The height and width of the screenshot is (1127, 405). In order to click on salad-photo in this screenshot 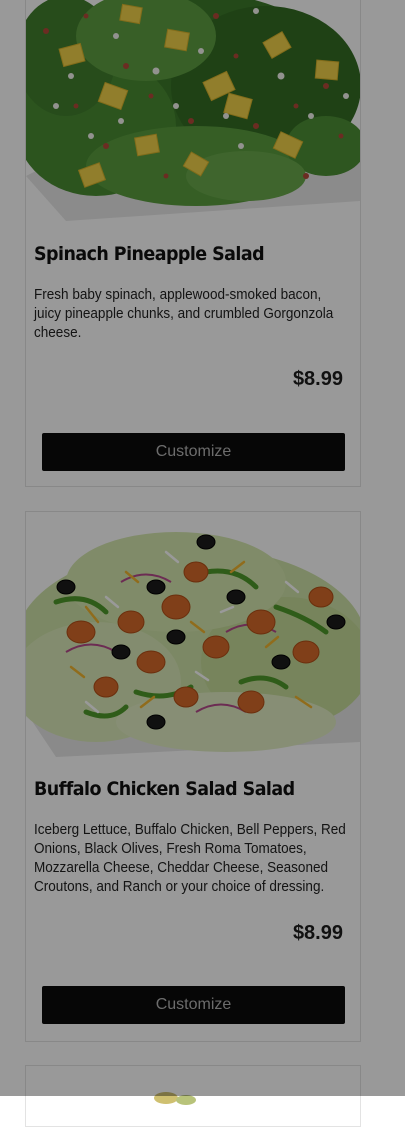, I will do `click(193, 1096)`.